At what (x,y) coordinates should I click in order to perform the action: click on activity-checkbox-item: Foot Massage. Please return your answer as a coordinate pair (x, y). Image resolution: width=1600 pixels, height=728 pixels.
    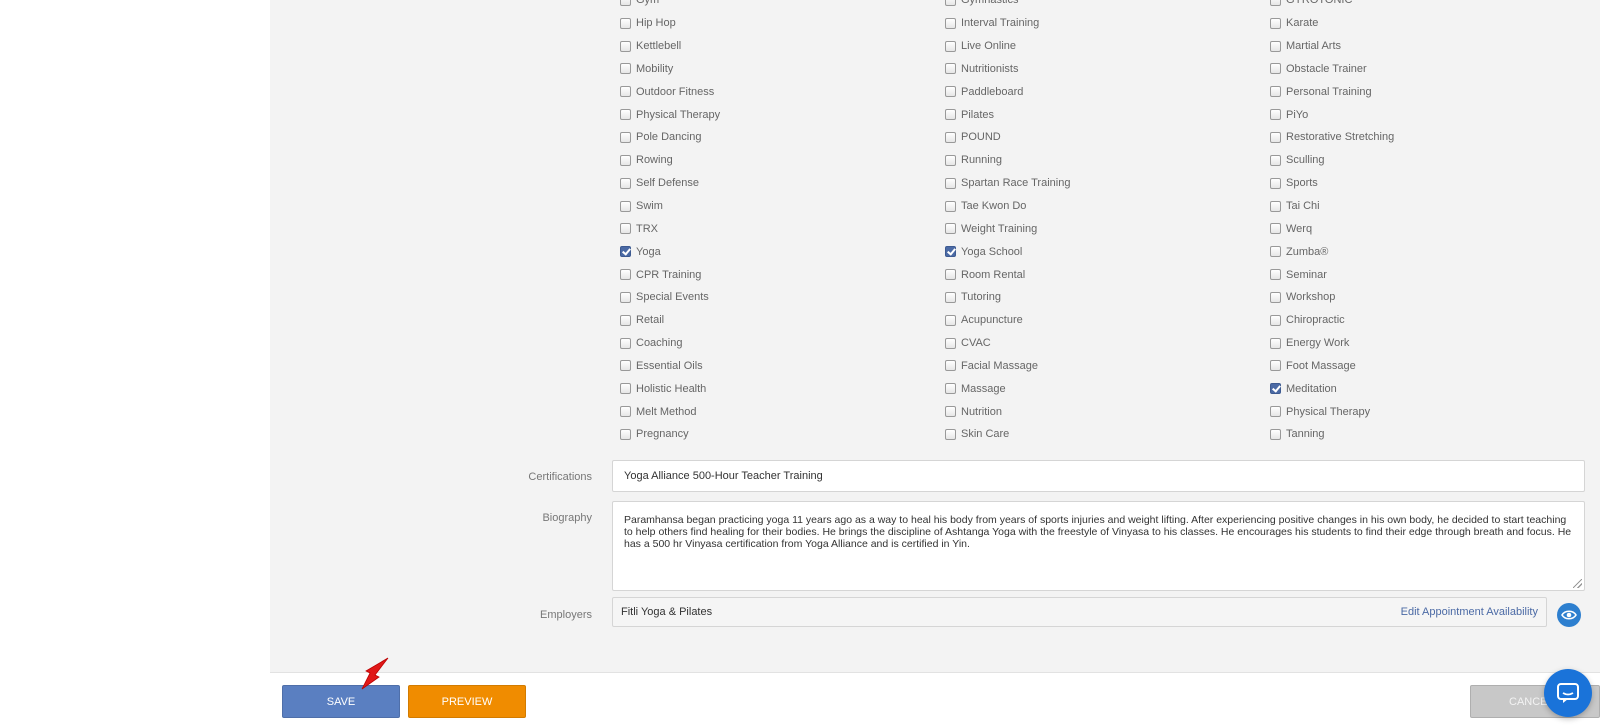
    Looking at the image, I should click on (1313, 366).